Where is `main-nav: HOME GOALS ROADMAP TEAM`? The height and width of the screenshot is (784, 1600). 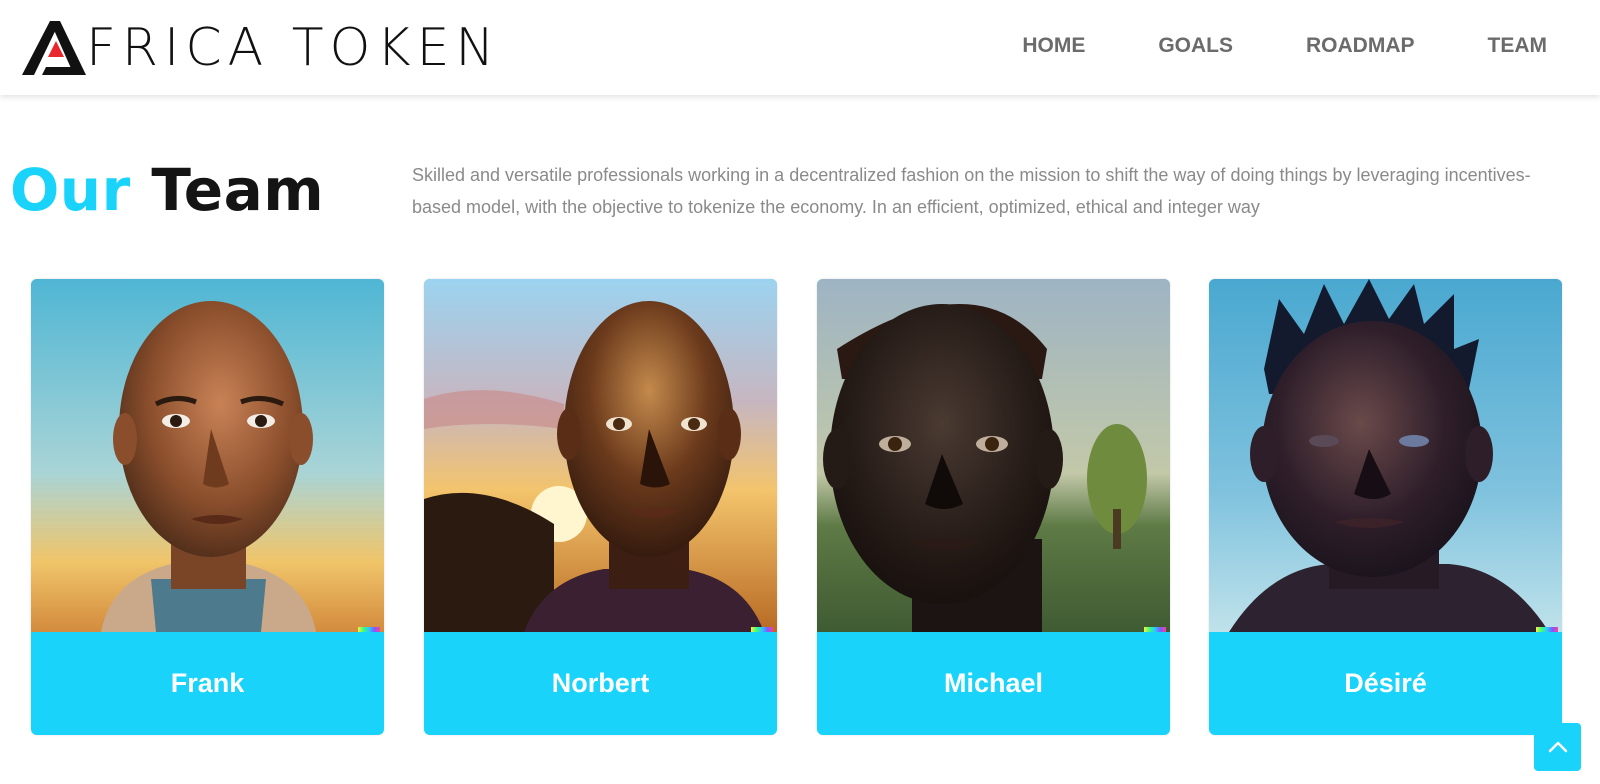
main-nav: HOME GOALS ROADMAP TEAM is located at coordinates (1284, 46).